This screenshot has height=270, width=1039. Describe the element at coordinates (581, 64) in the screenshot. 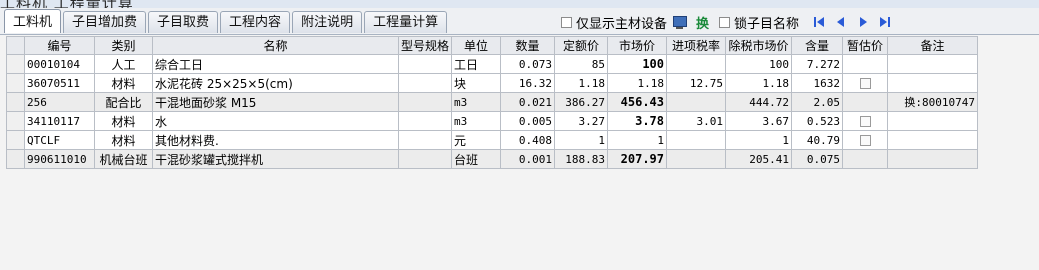

I see `cell-quota-price: 85` at that location.